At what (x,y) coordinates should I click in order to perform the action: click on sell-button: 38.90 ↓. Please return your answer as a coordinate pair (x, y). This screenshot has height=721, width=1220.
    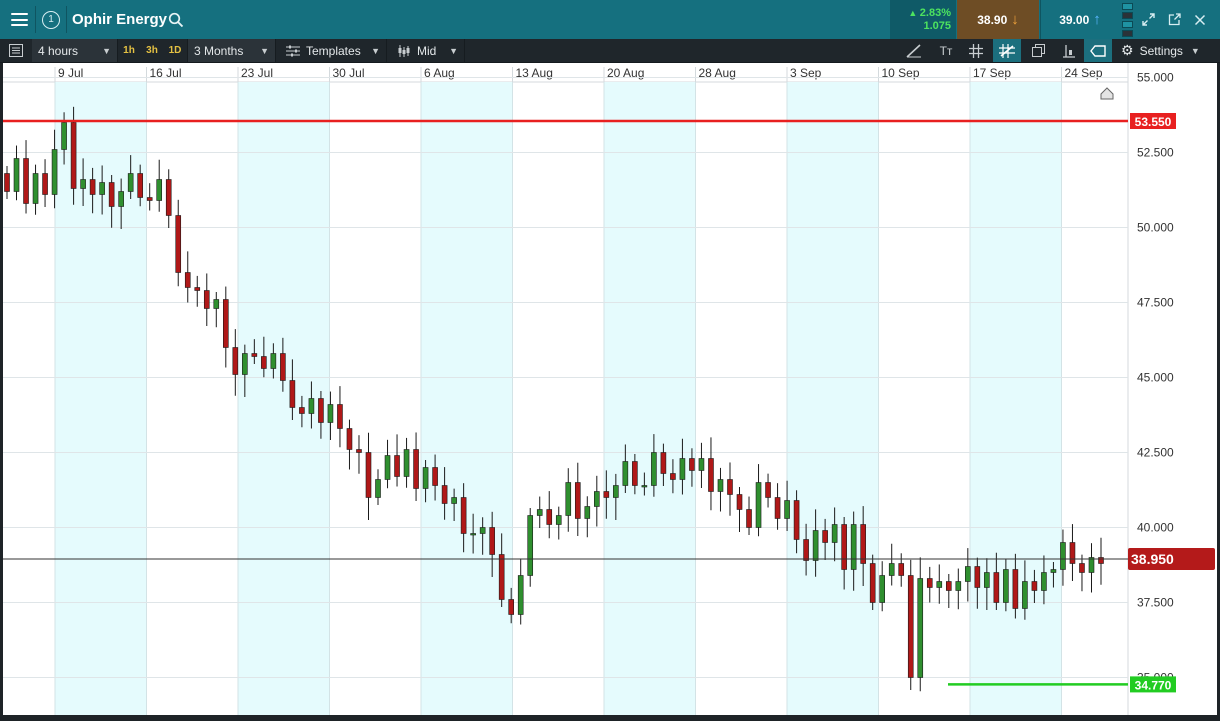
    Looking at the image, I should click on (998, 19).